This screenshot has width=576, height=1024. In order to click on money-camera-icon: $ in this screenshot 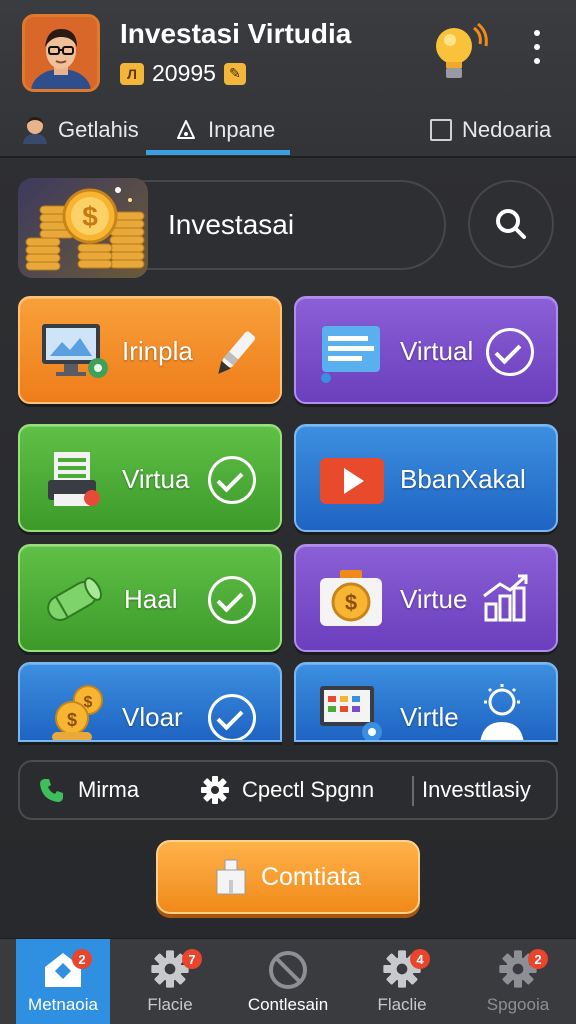, I will do `click(351, 598)`.